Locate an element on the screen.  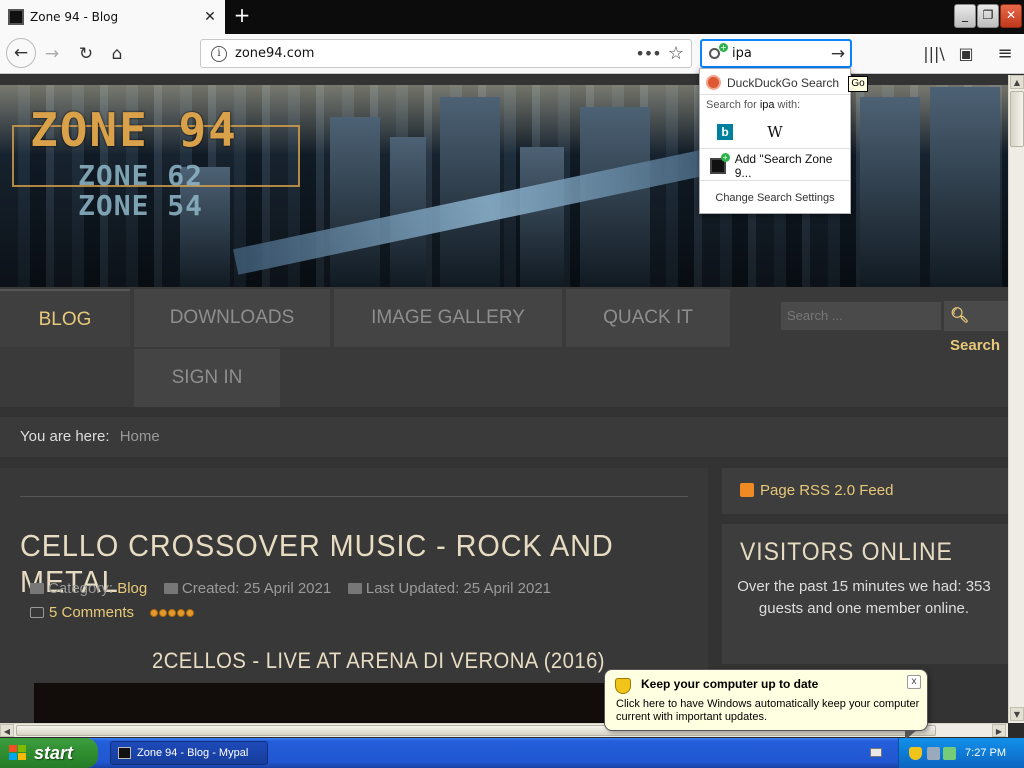
system-tray: 7:27 PM is located at coordinates (961, 753).